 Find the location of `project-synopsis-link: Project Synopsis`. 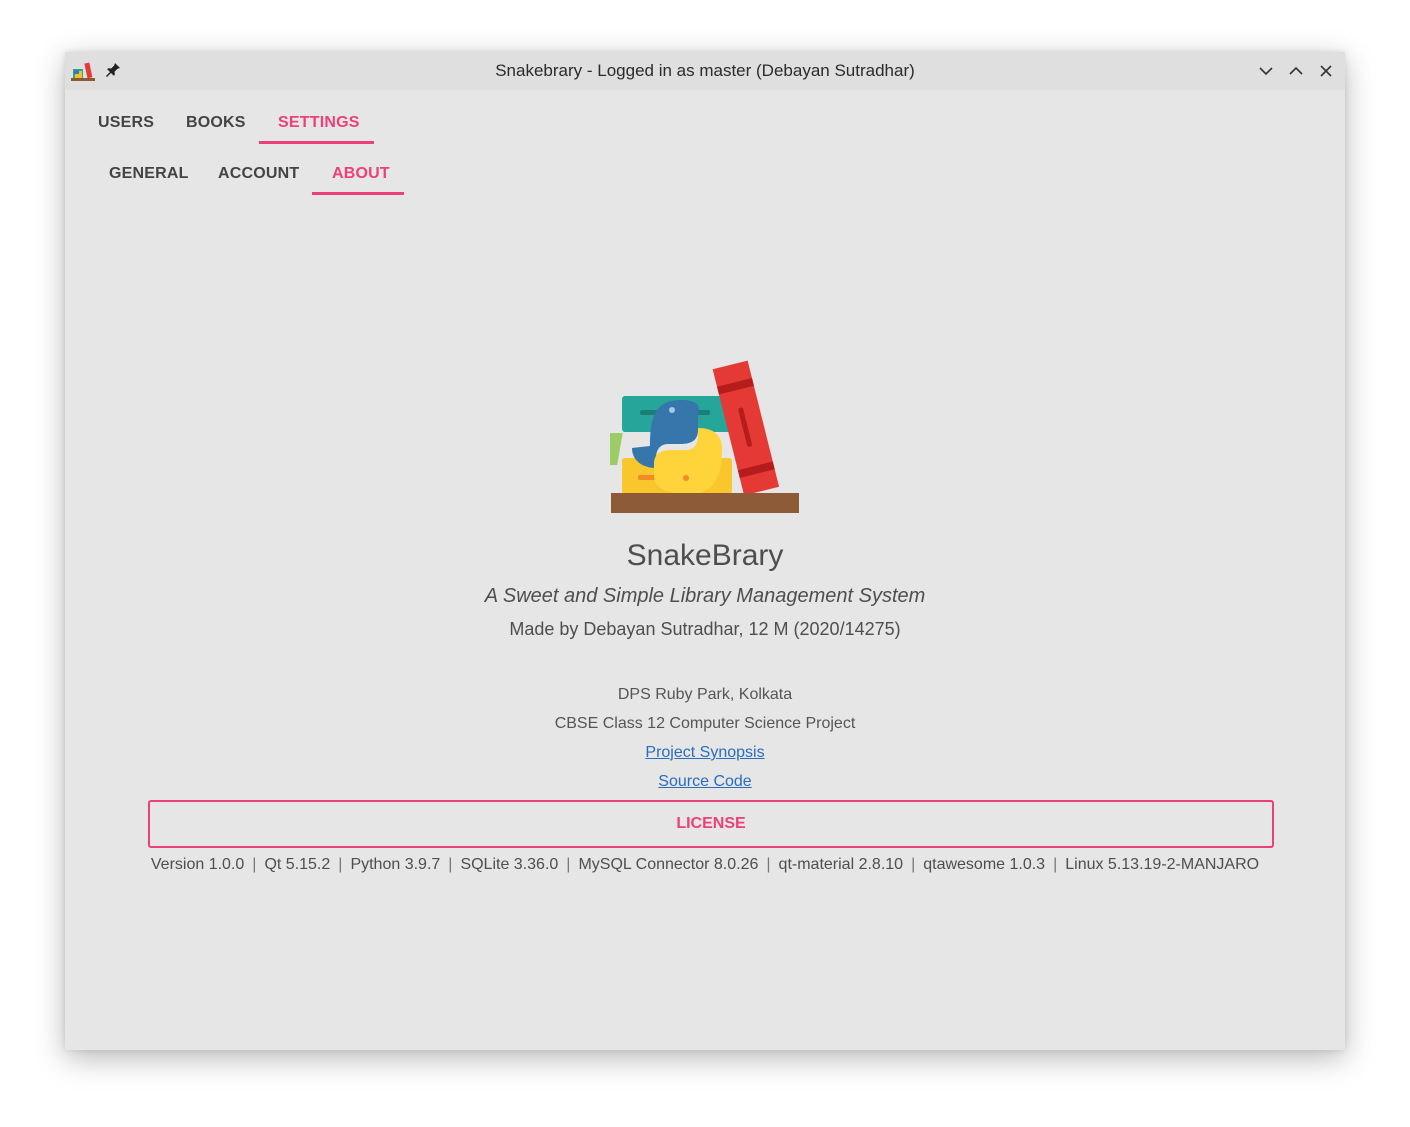

project-synopsis-link: Project Synopsis is located at coordinates (704, 752).